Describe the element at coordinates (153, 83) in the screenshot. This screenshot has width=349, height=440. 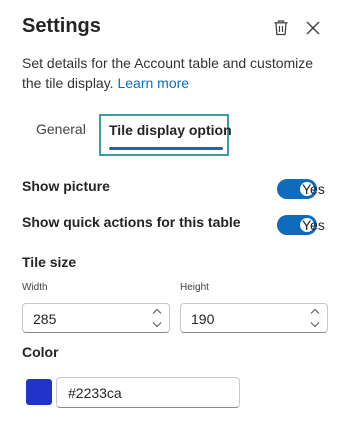
I see `learn-more-link: Learn more` at that location.